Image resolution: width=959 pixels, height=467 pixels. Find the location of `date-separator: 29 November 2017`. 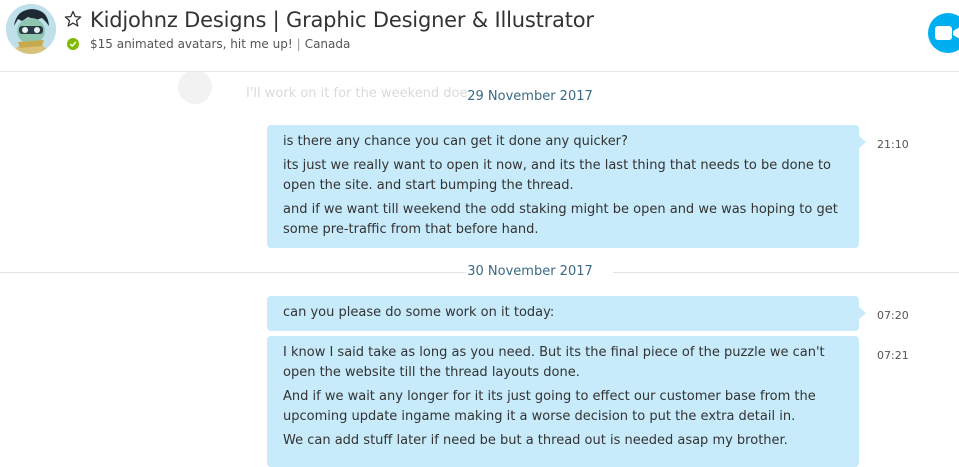

date-separator: 29 November 2017 is located at coordinates (479, 98).